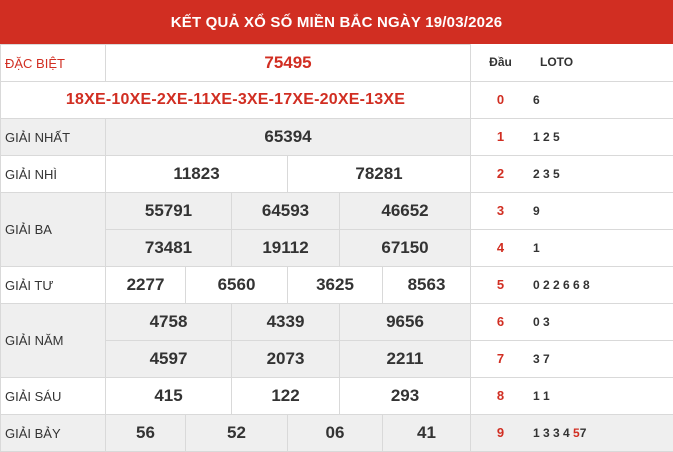 This screenshot has width=673, height=452. Describe the element at coordinates (335, 285) in the screenshot. I see `fourth-prize-value: 3625` at that location.